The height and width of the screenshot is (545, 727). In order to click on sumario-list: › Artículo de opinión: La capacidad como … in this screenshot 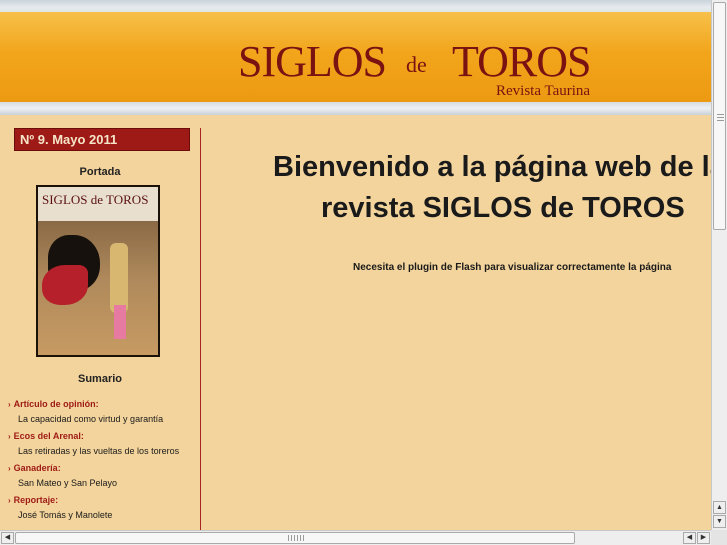, I will do `click(103, 459)`.